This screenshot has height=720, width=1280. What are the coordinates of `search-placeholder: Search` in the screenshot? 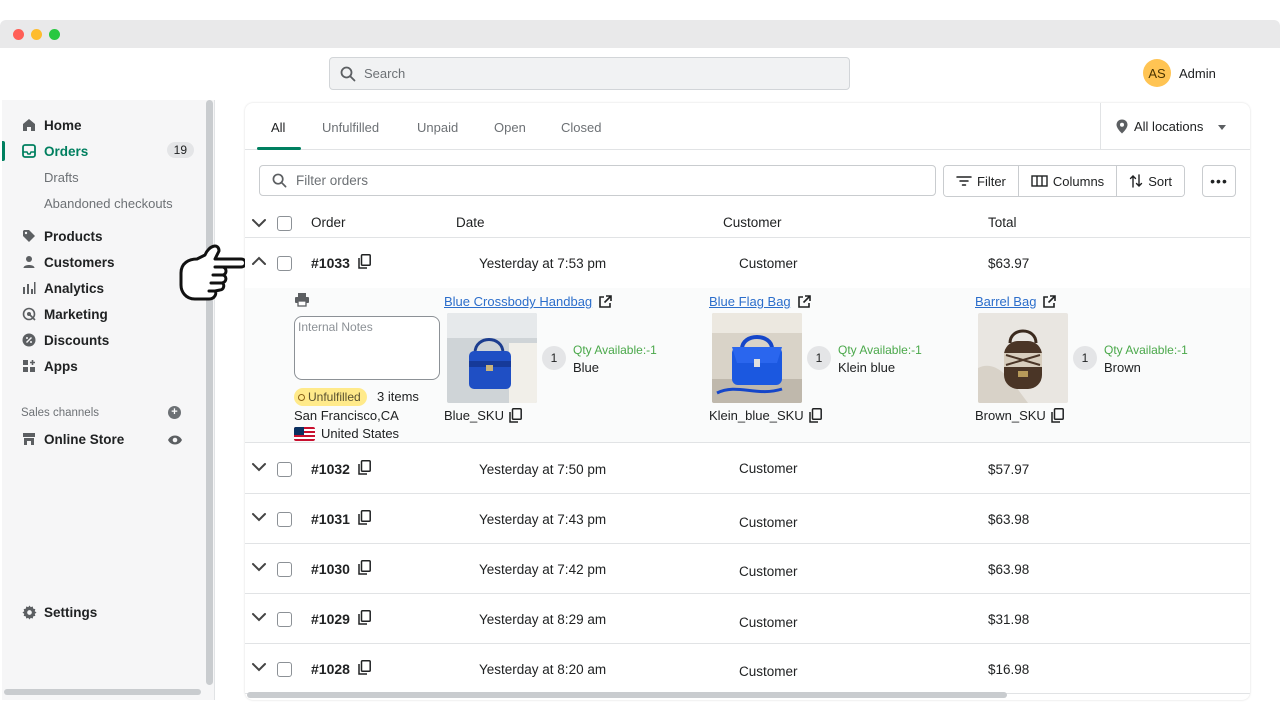 It's located at (385, 73).